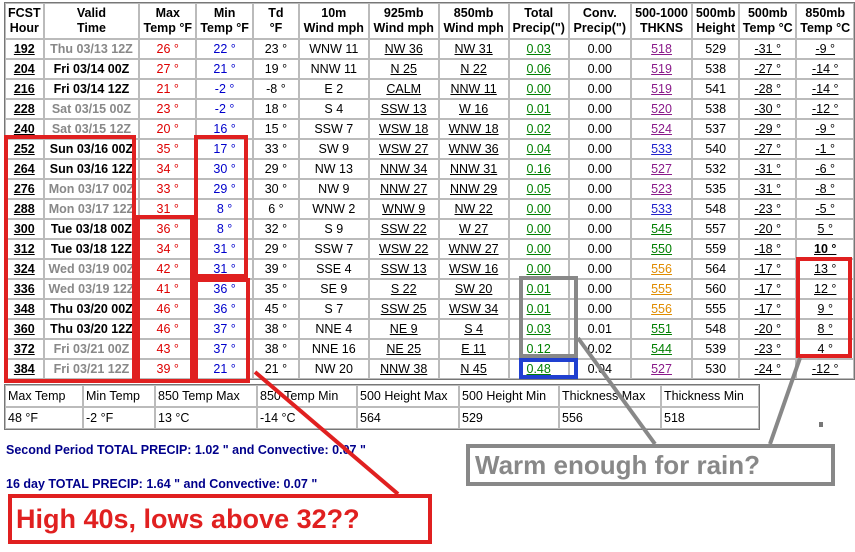 This screenshot has width=855, height=552. I want to click on callout-warm-rain: Warm enough for rain?, so click(650, 465).